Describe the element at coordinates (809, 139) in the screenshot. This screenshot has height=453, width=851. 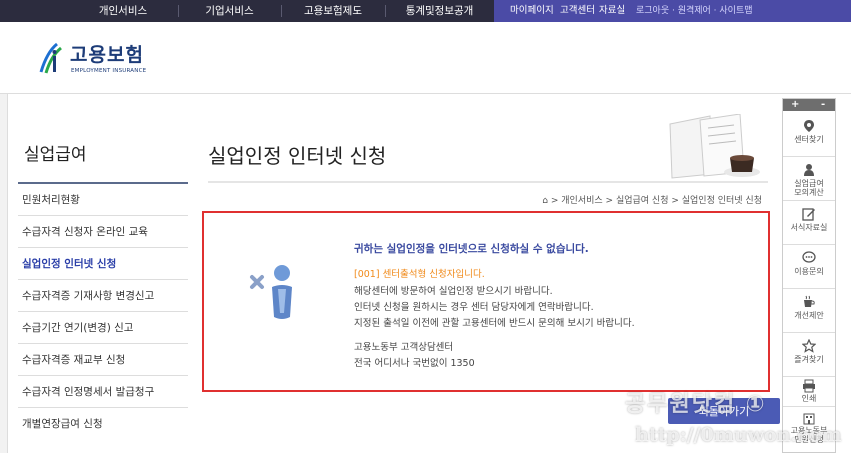
I see `quick-item-label: 센터찾기` at that location.